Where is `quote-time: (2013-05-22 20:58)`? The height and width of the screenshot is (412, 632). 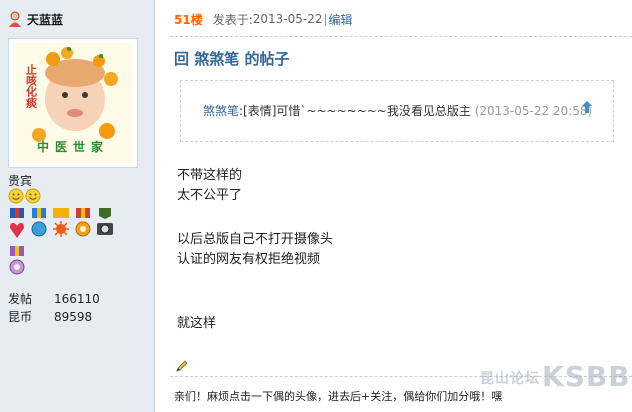 quote-time: (2013-05-22 20:58) is located at coordinates (533, 111).